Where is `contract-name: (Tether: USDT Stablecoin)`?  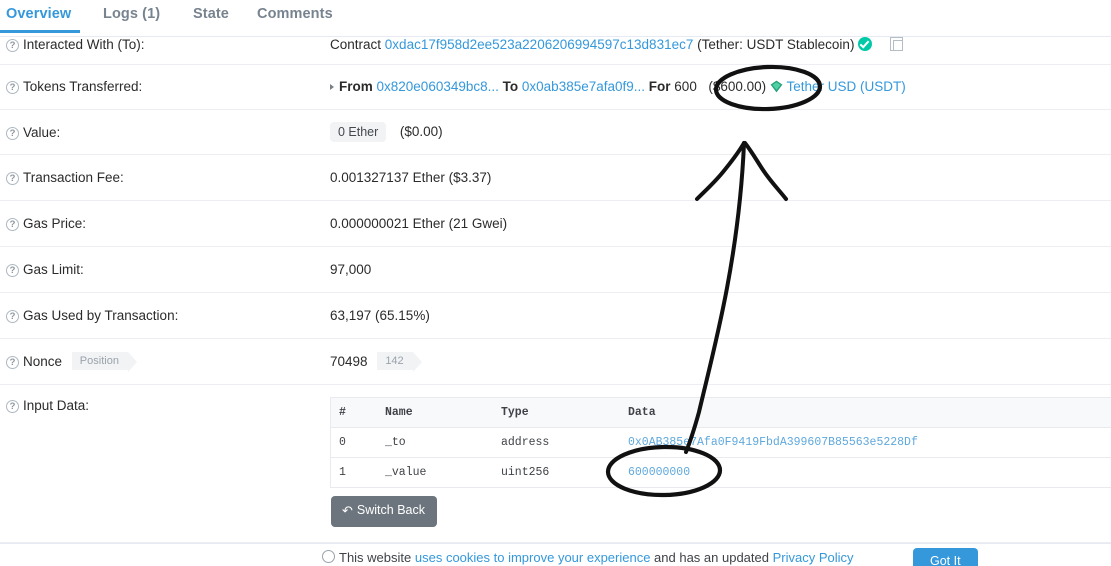 contract-name: (Tether: USDT Stablecoin) is located at coordinates (776, 44).